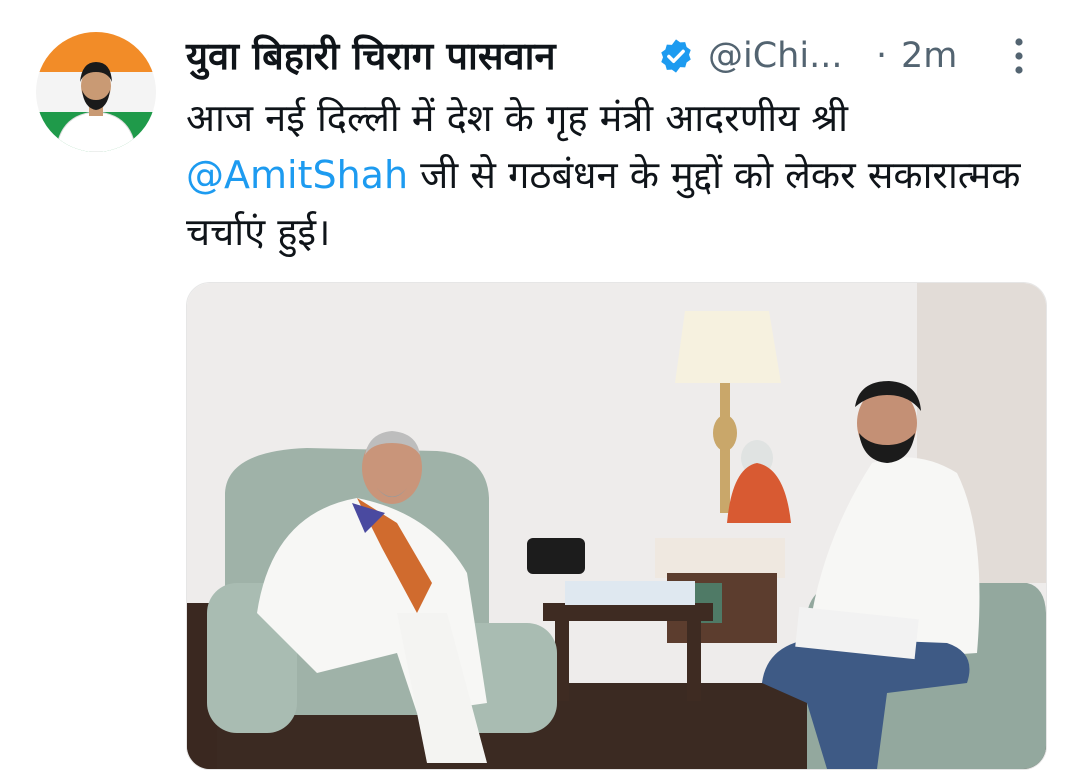 This screenshot has height=779, width=1080. Describe the element at coordinates (929, 56) in the screenshot. I see `timestamp: 2m` at that location.